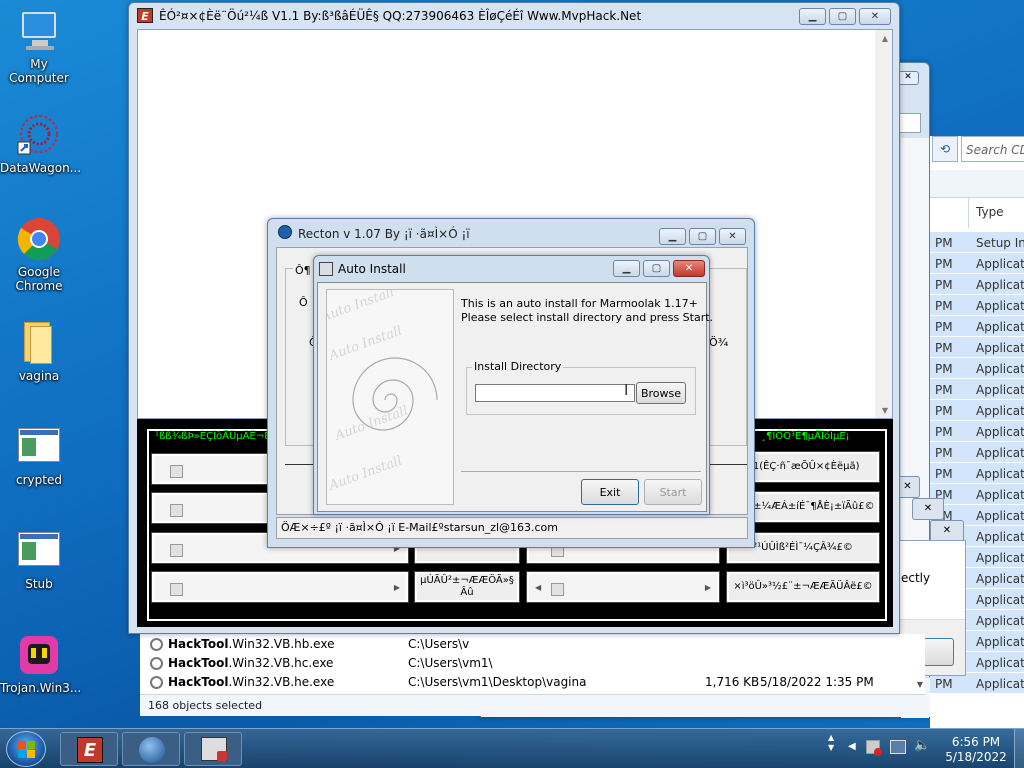 Image resolution: width=1024 pixels, height=768 pixels. Describe the element at coordinates (976, 750) in the screenshot. I see `clock: 6:56 PM 5/18/2022` at that location.